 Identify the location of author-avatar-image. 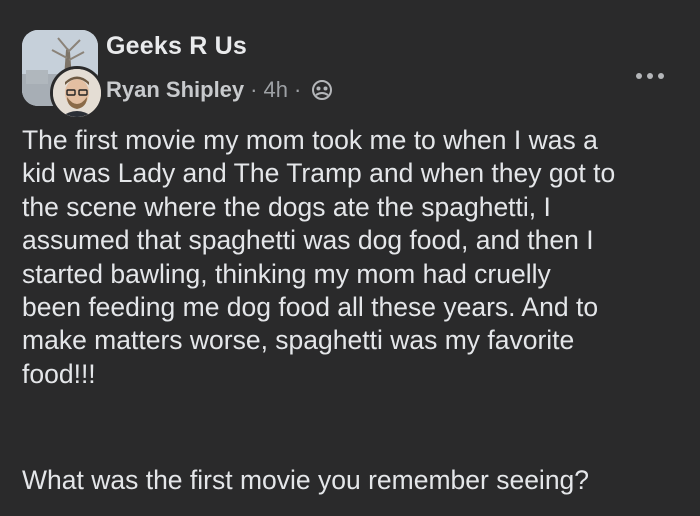
(77, 93).